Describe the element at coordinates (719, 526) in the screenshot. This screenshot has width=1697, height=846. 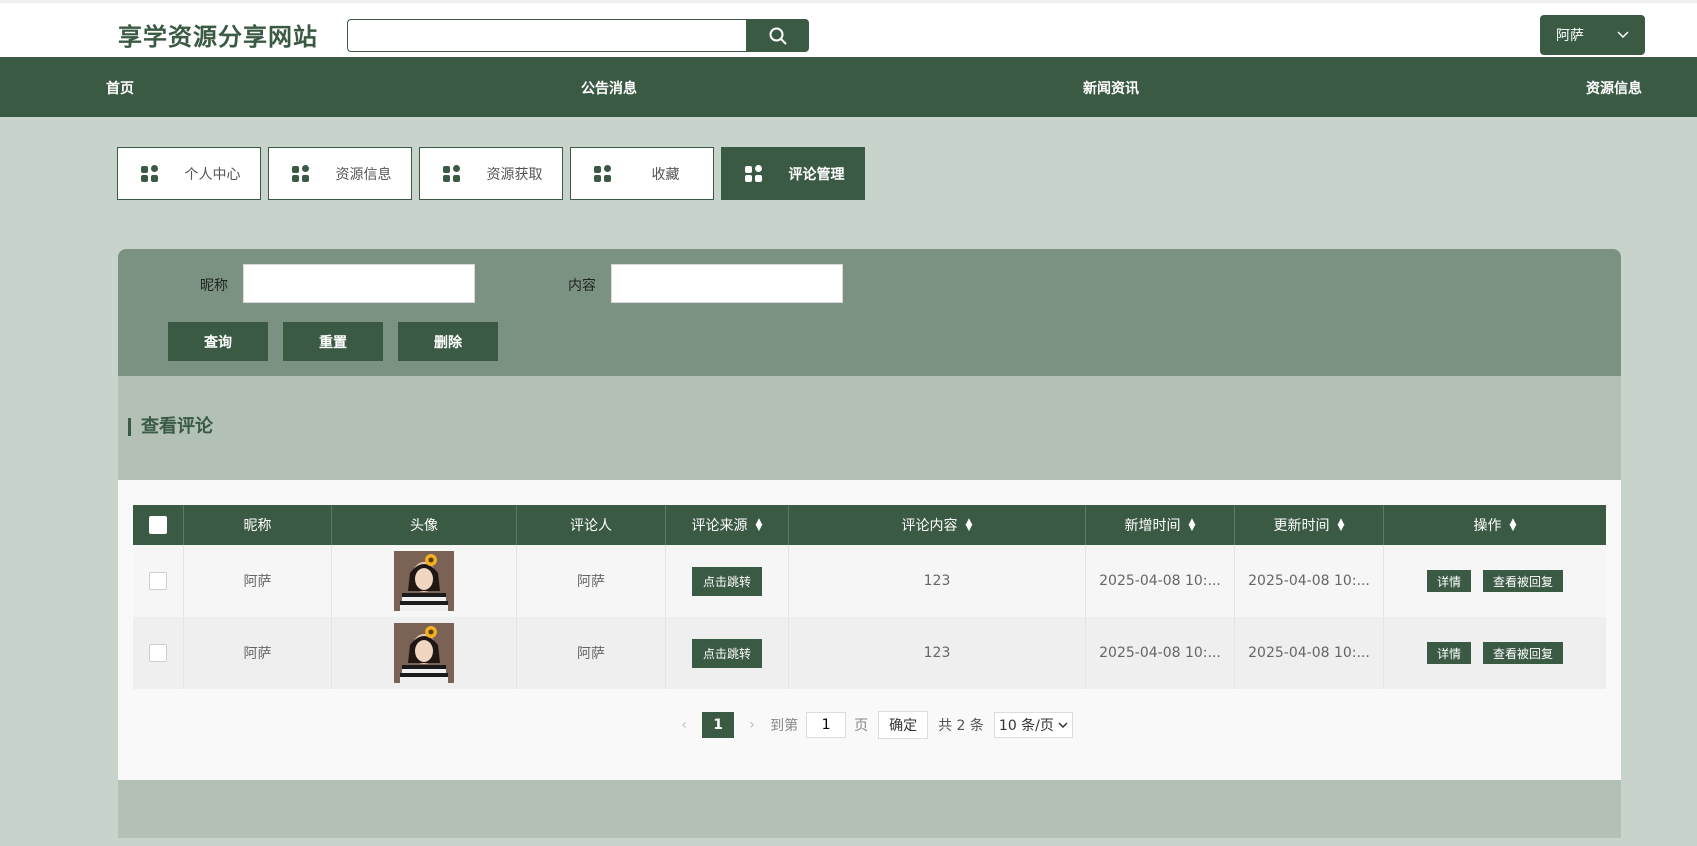
I see `col-source-label: 评论来源` at that location.